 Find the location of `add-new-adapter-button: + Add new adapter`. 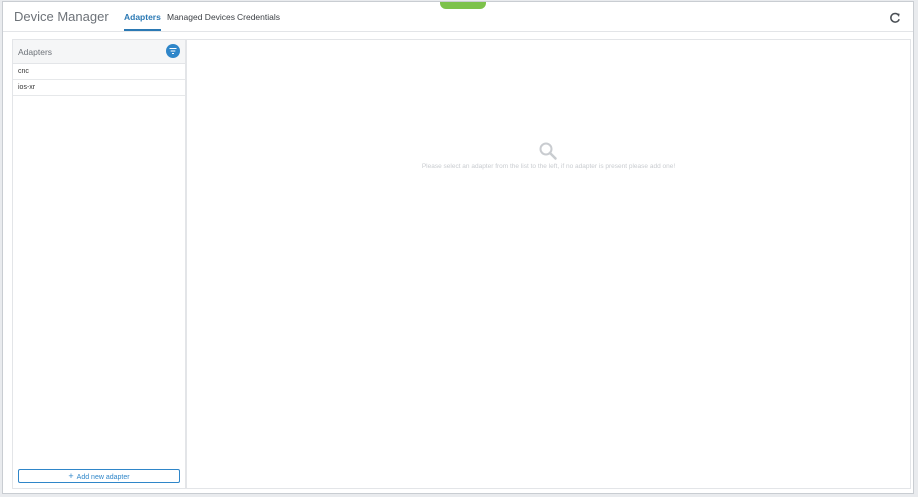

add-new-adapter-button: + Add new adapter is located at coordinates (99, 476).